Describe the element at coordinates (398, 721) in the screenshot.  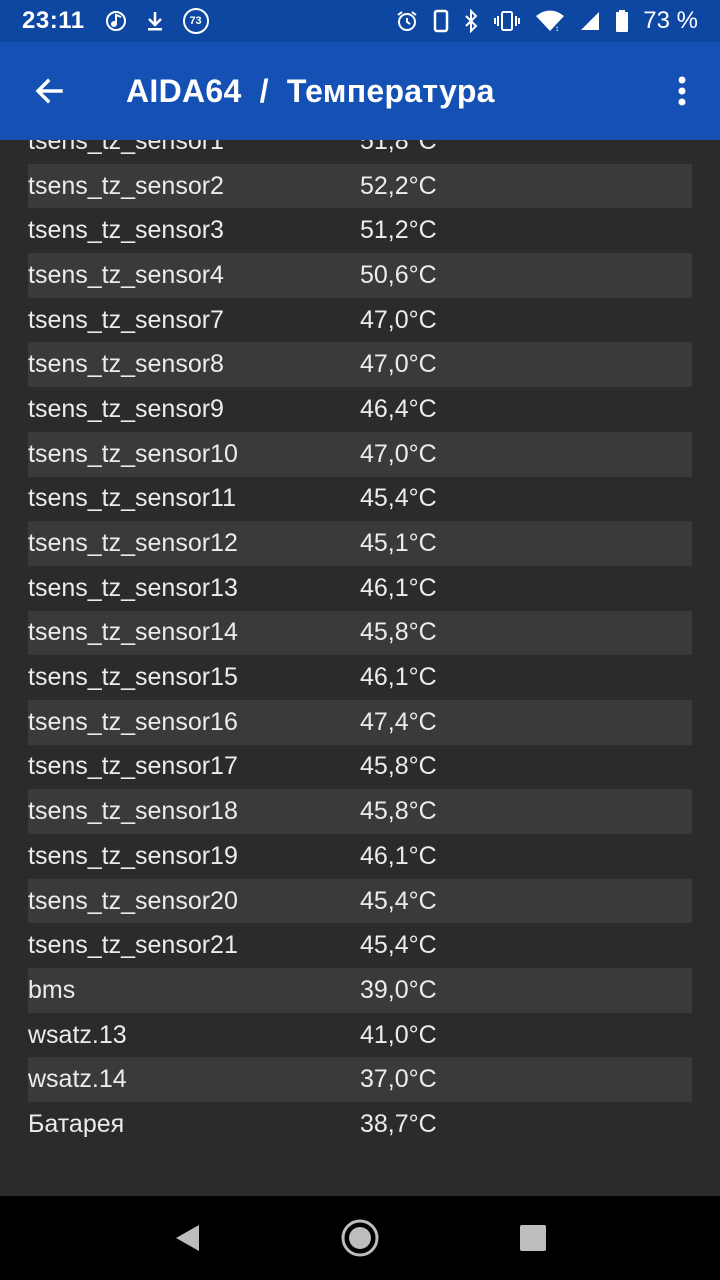
I see `sensor-value: 47,4°C` at that location.